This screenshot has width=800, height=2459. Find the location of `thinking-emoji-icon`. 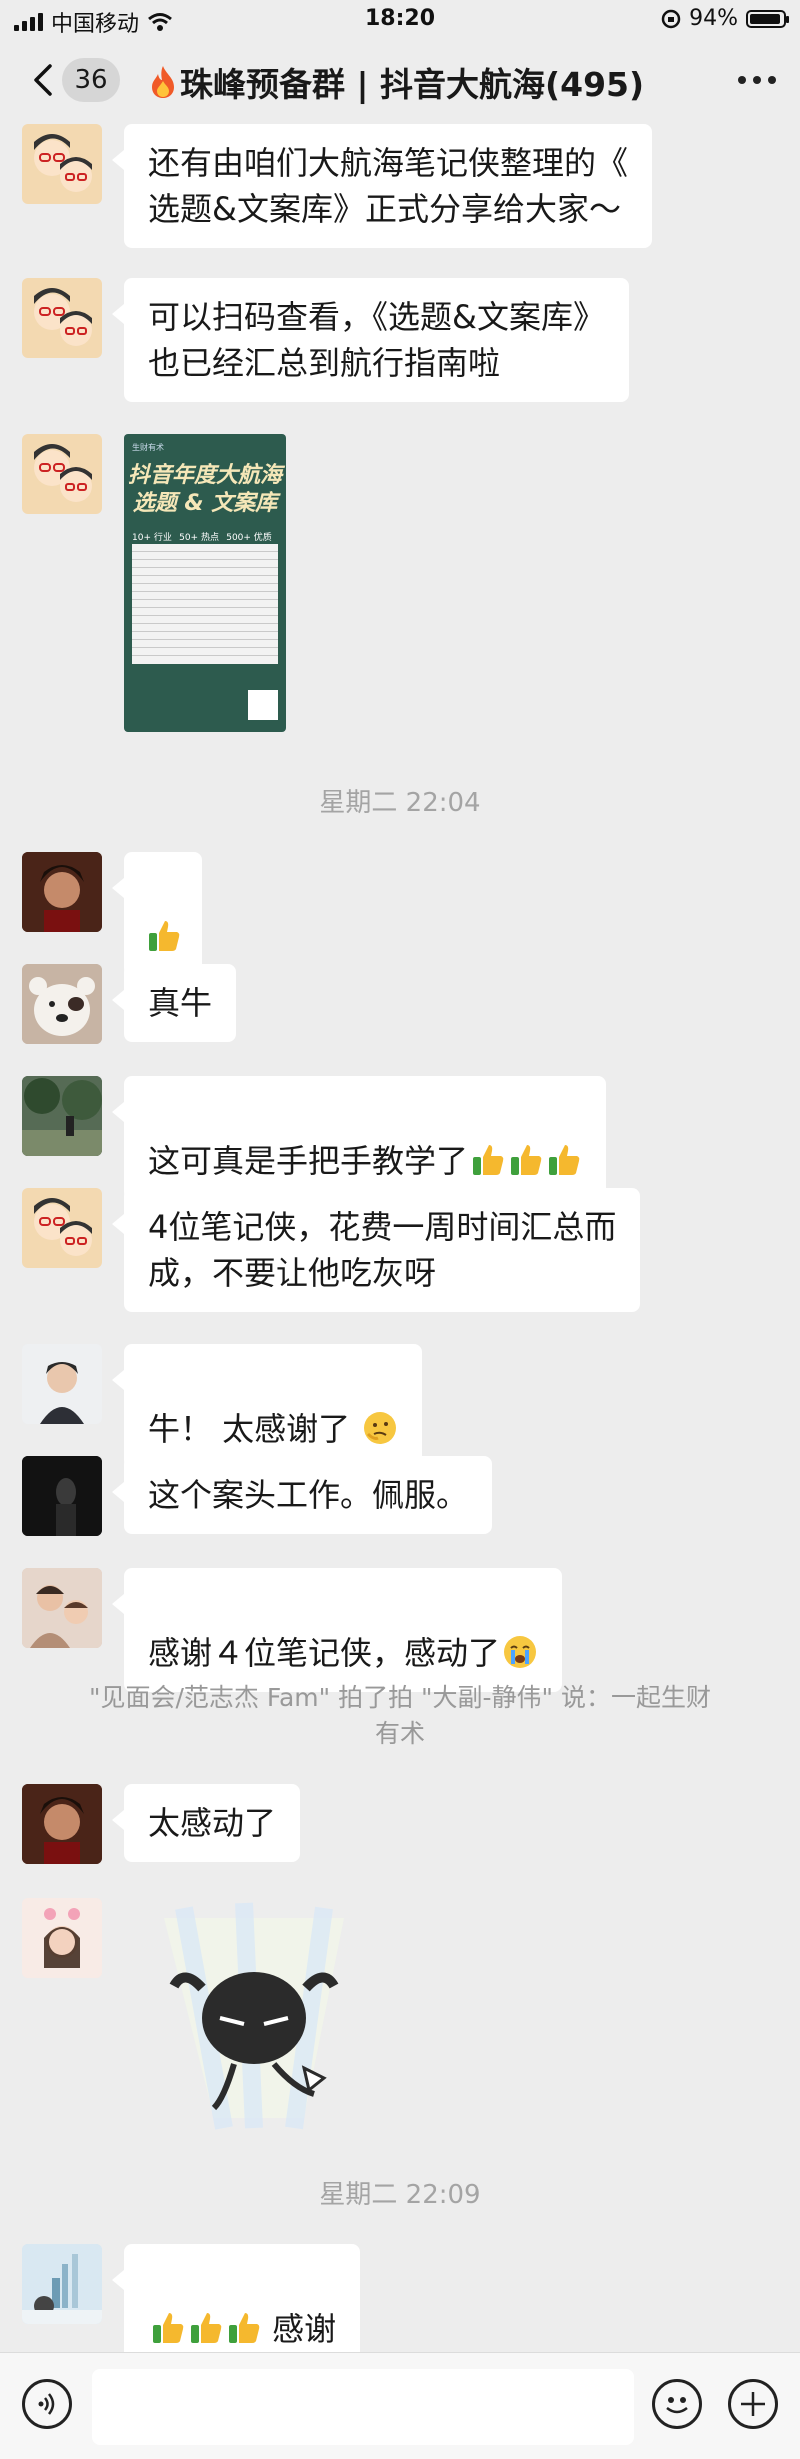

thinking-emoji-icon is located at coordinates (380, 1428).